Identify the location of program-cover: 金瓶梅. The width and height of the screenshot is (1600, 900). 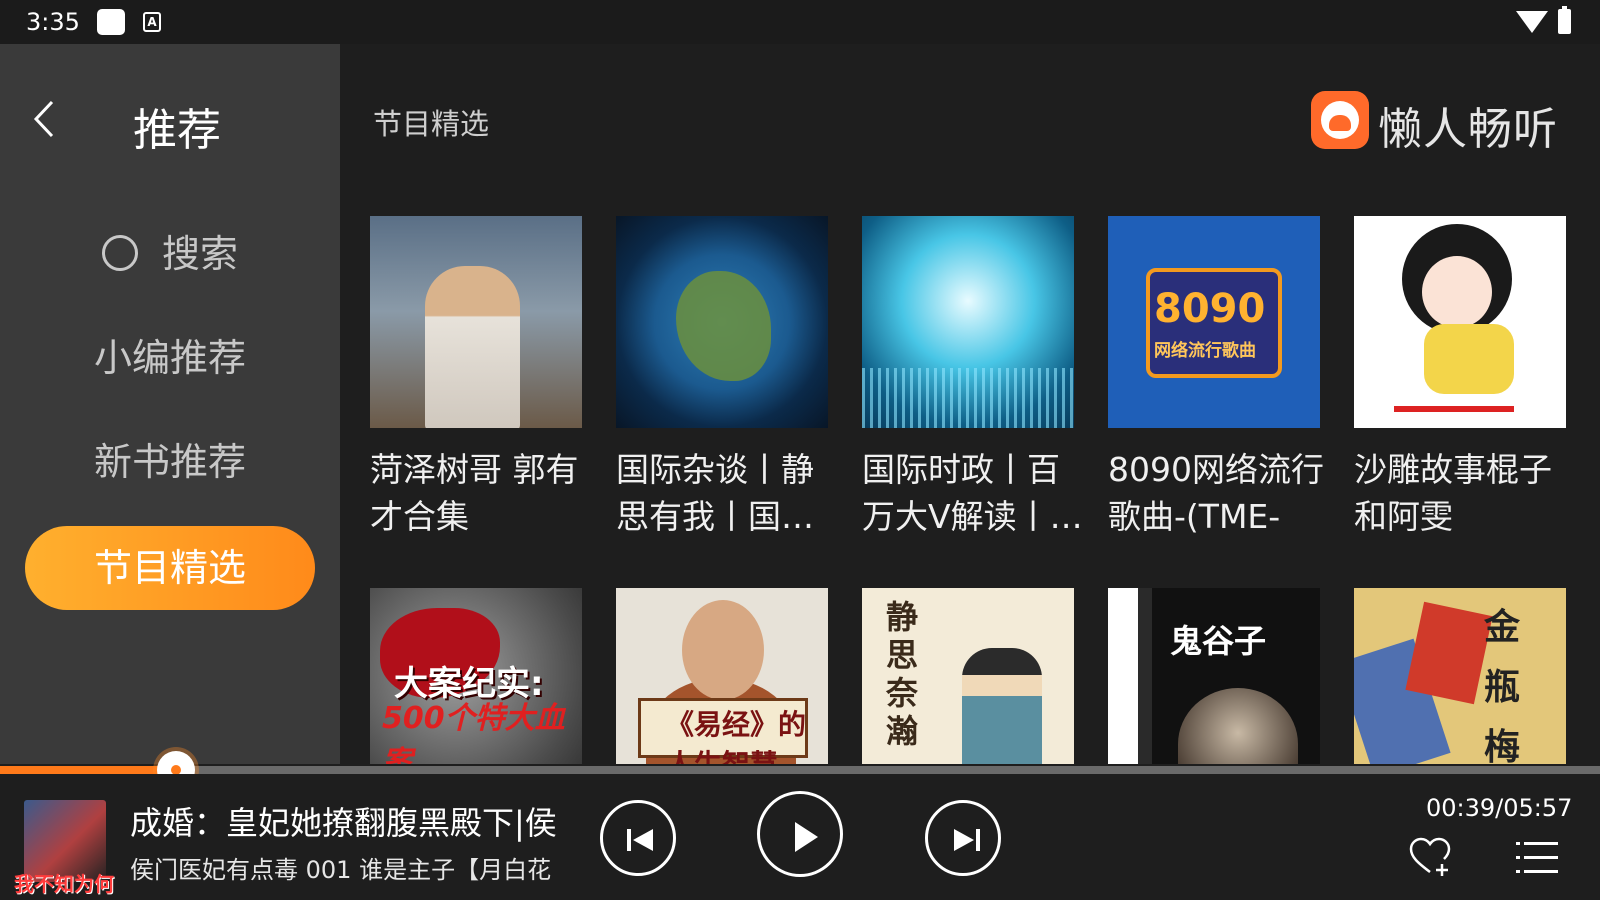
(1460, 676).